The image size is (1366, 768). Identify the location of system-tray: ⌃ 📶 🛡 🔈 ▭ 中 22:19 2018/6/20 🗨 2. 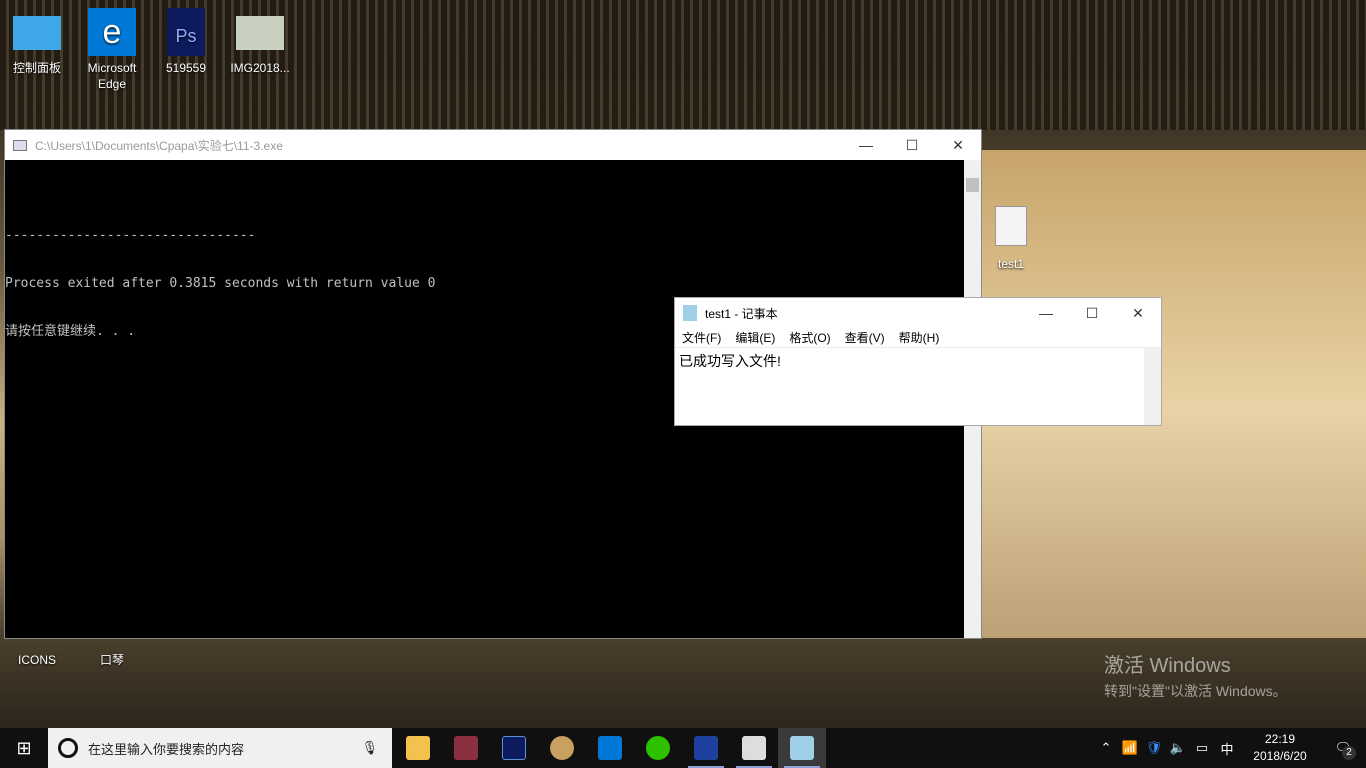
(1230, 748).